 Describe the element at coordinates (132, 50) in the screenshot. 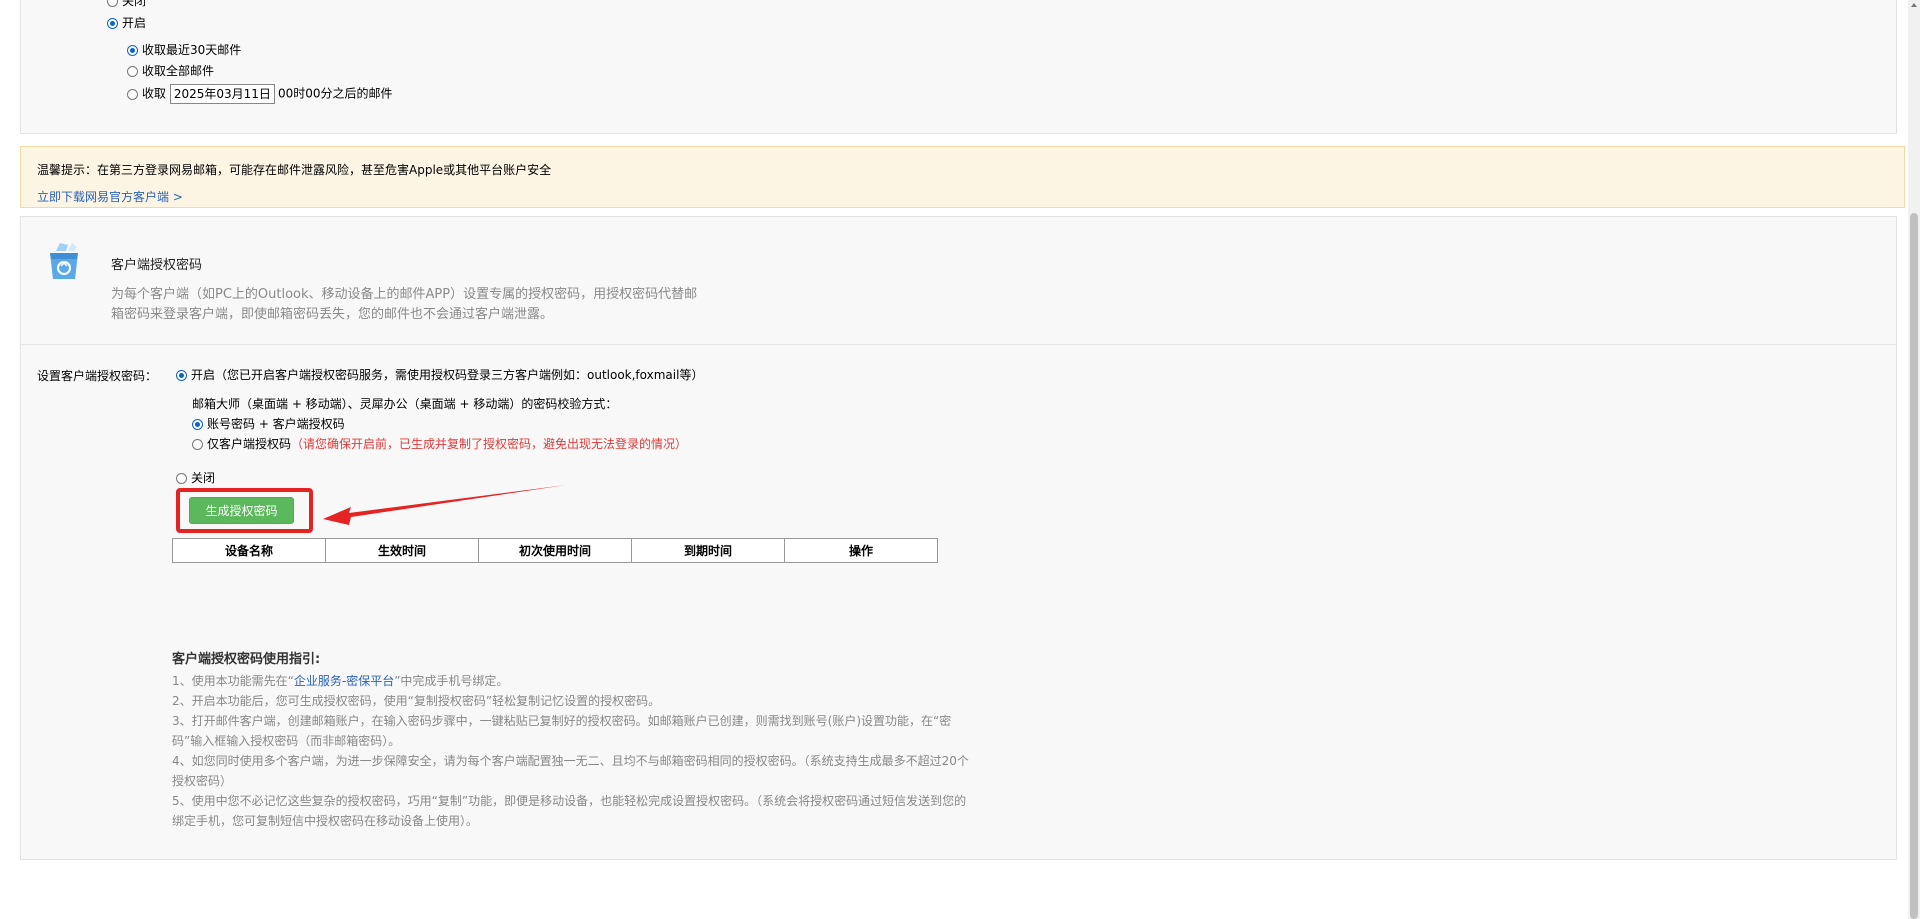

I see `fetch-30days-radio` at that location.